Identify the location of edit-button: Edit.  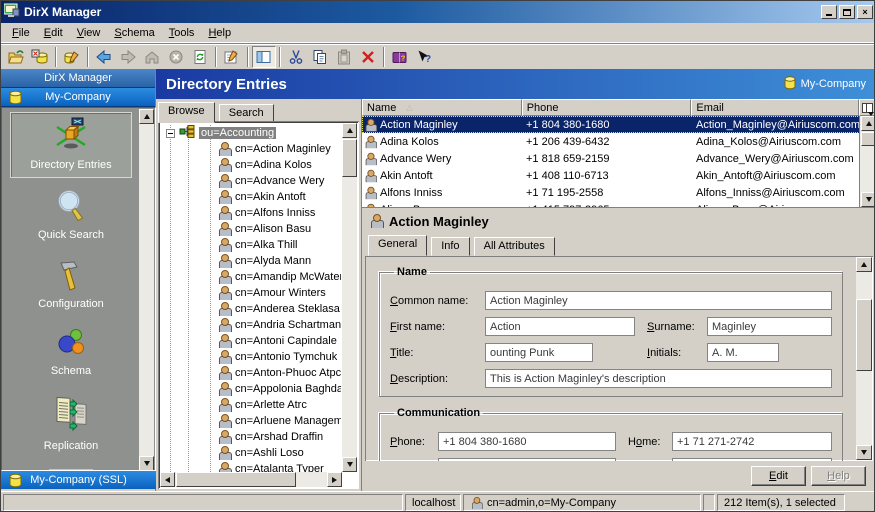
(778, 476).